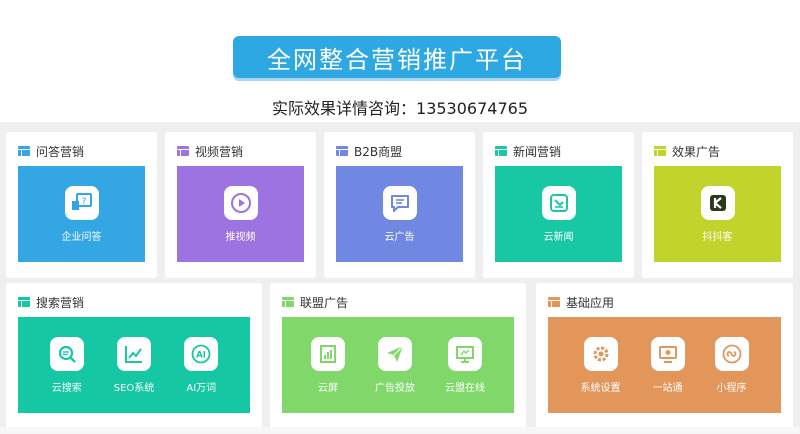  Describe the element at coordinates (240, 202) in the screenshot. I see `play-icon` at that location.